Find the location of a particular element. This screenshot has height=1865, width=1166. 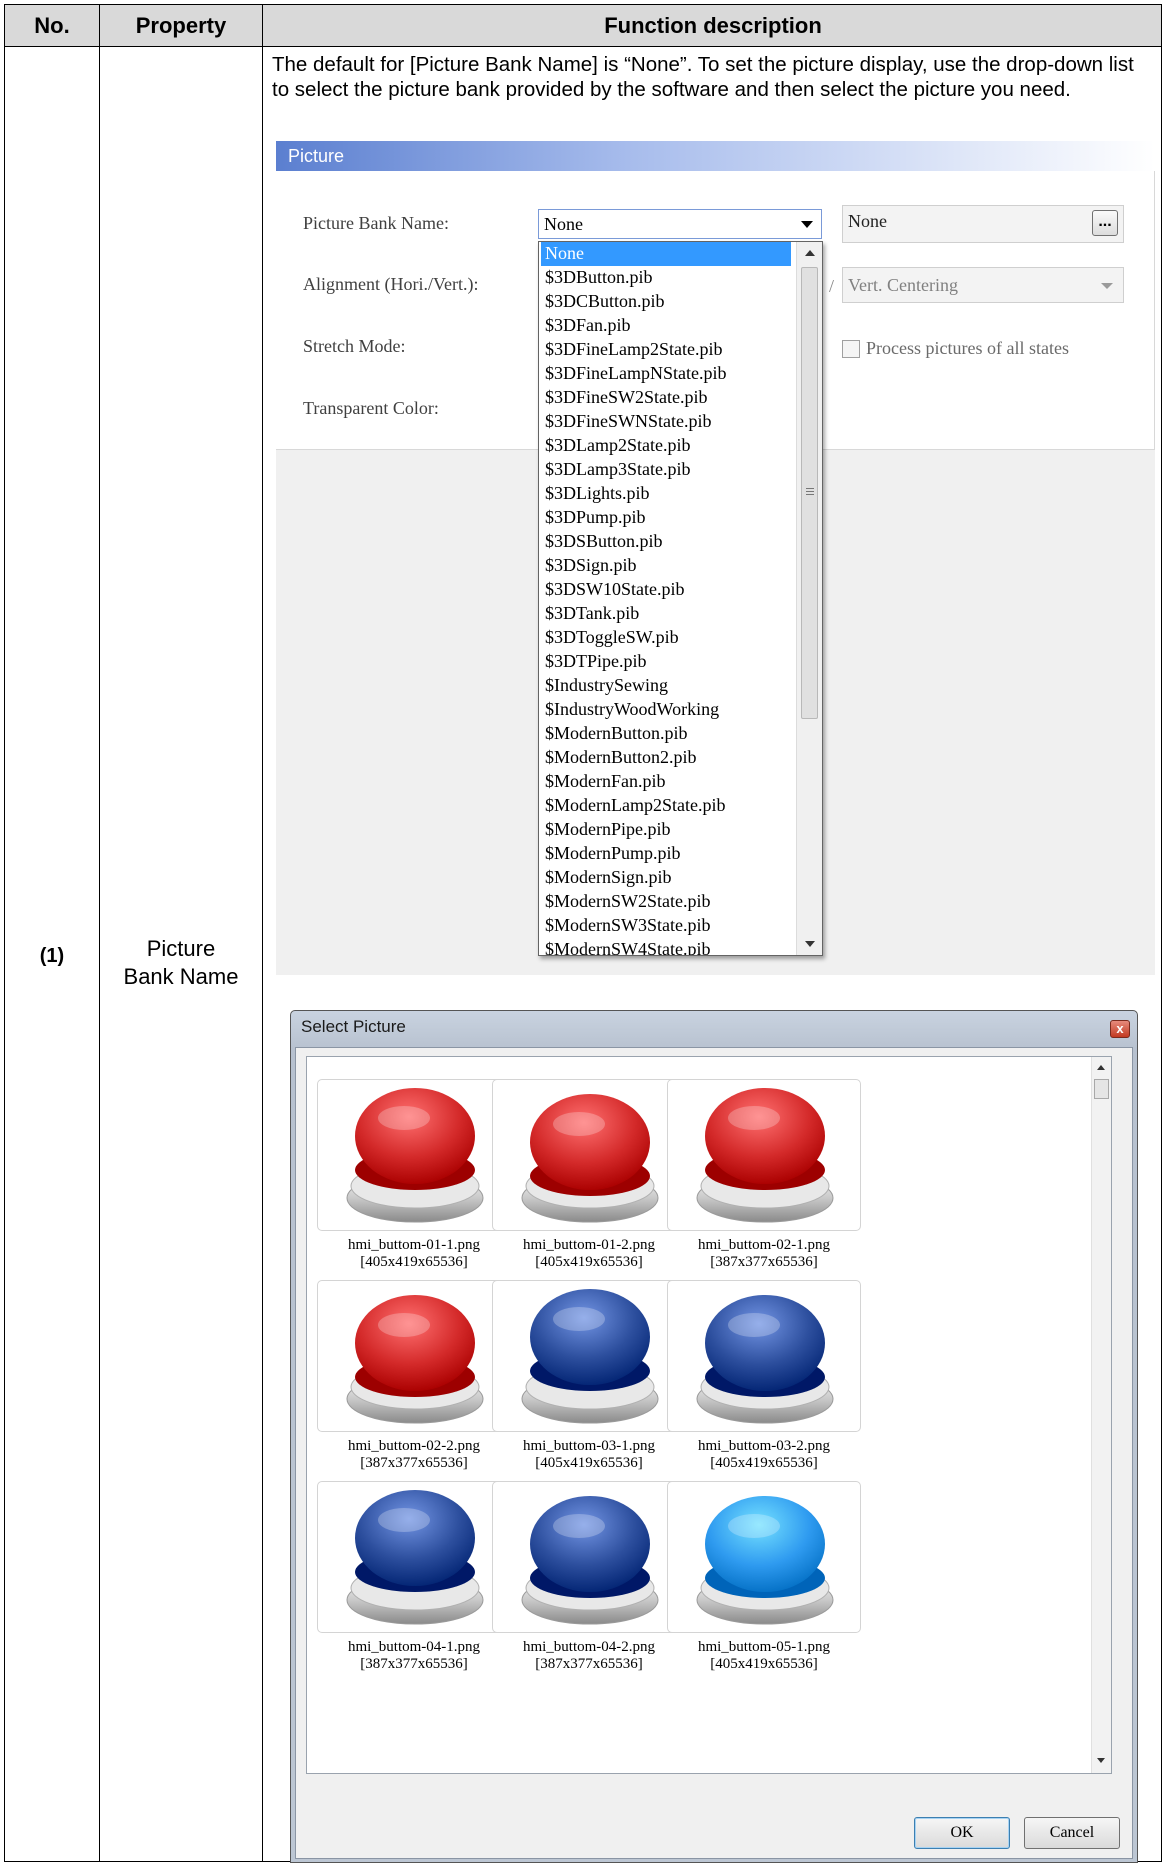

dropdown-item: $3DToggleSW.pib is located at coordinates (611, 638).